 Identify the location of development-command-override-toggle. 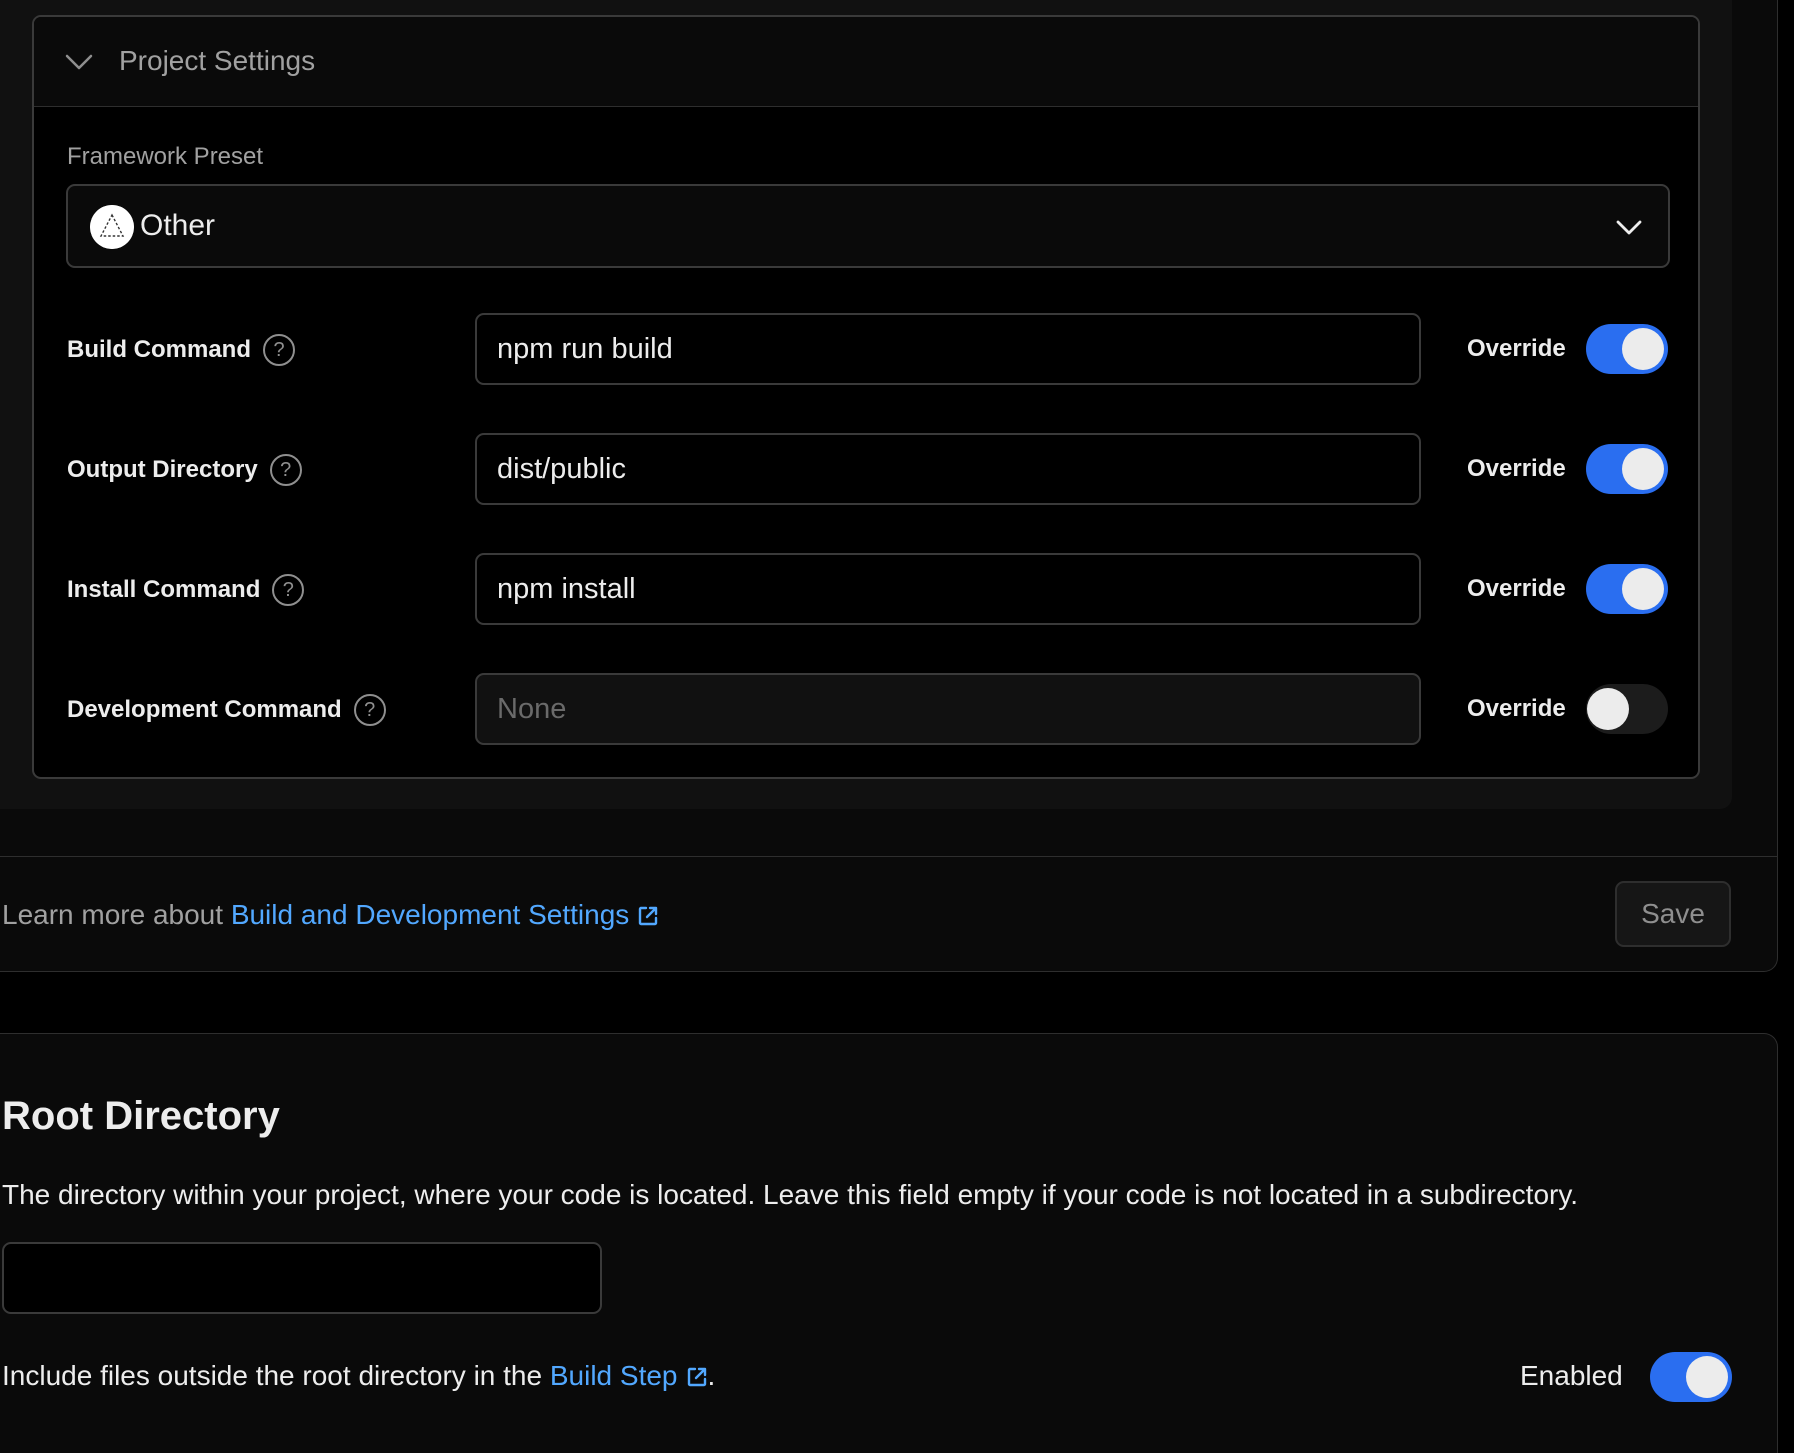
(1627, 709).